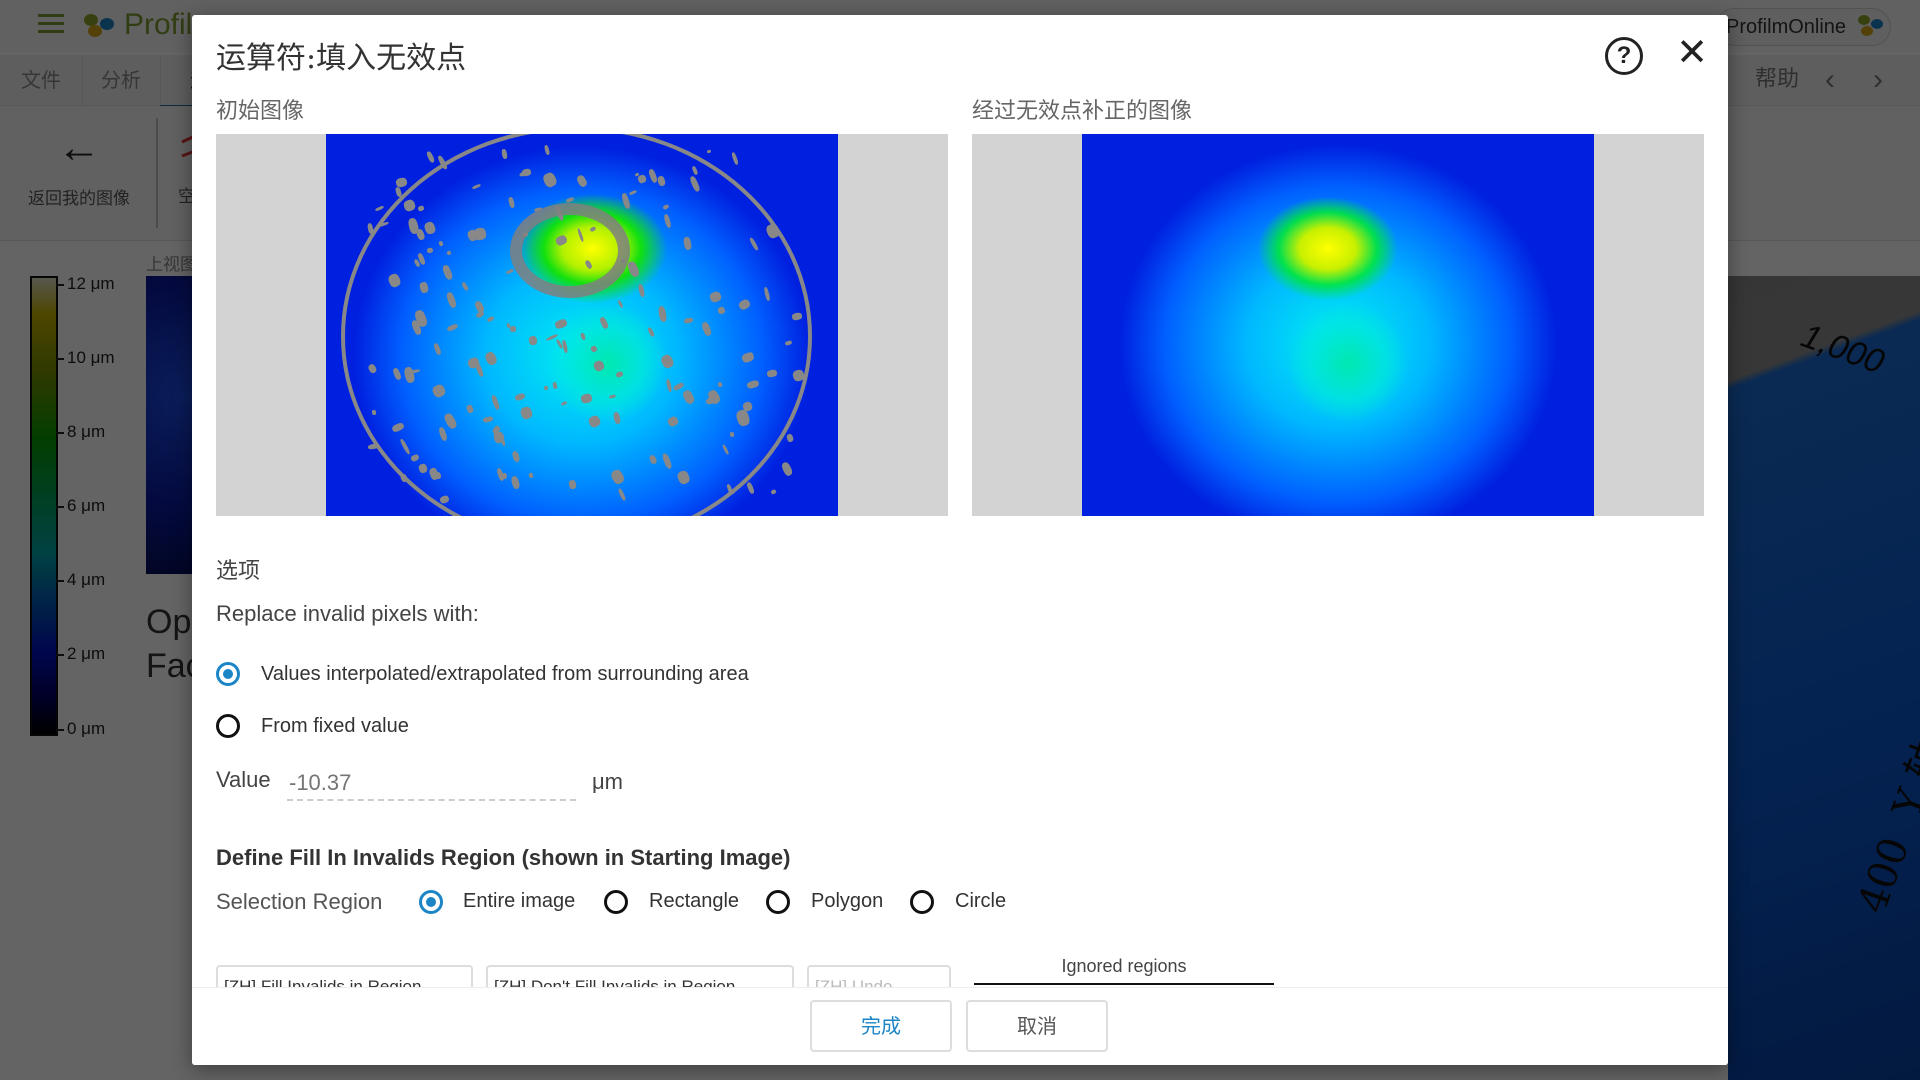  Describe the element at coordinates (335, 726) in the screenshot. I see `radio-fixed-value-label: From fixed value` at that location.